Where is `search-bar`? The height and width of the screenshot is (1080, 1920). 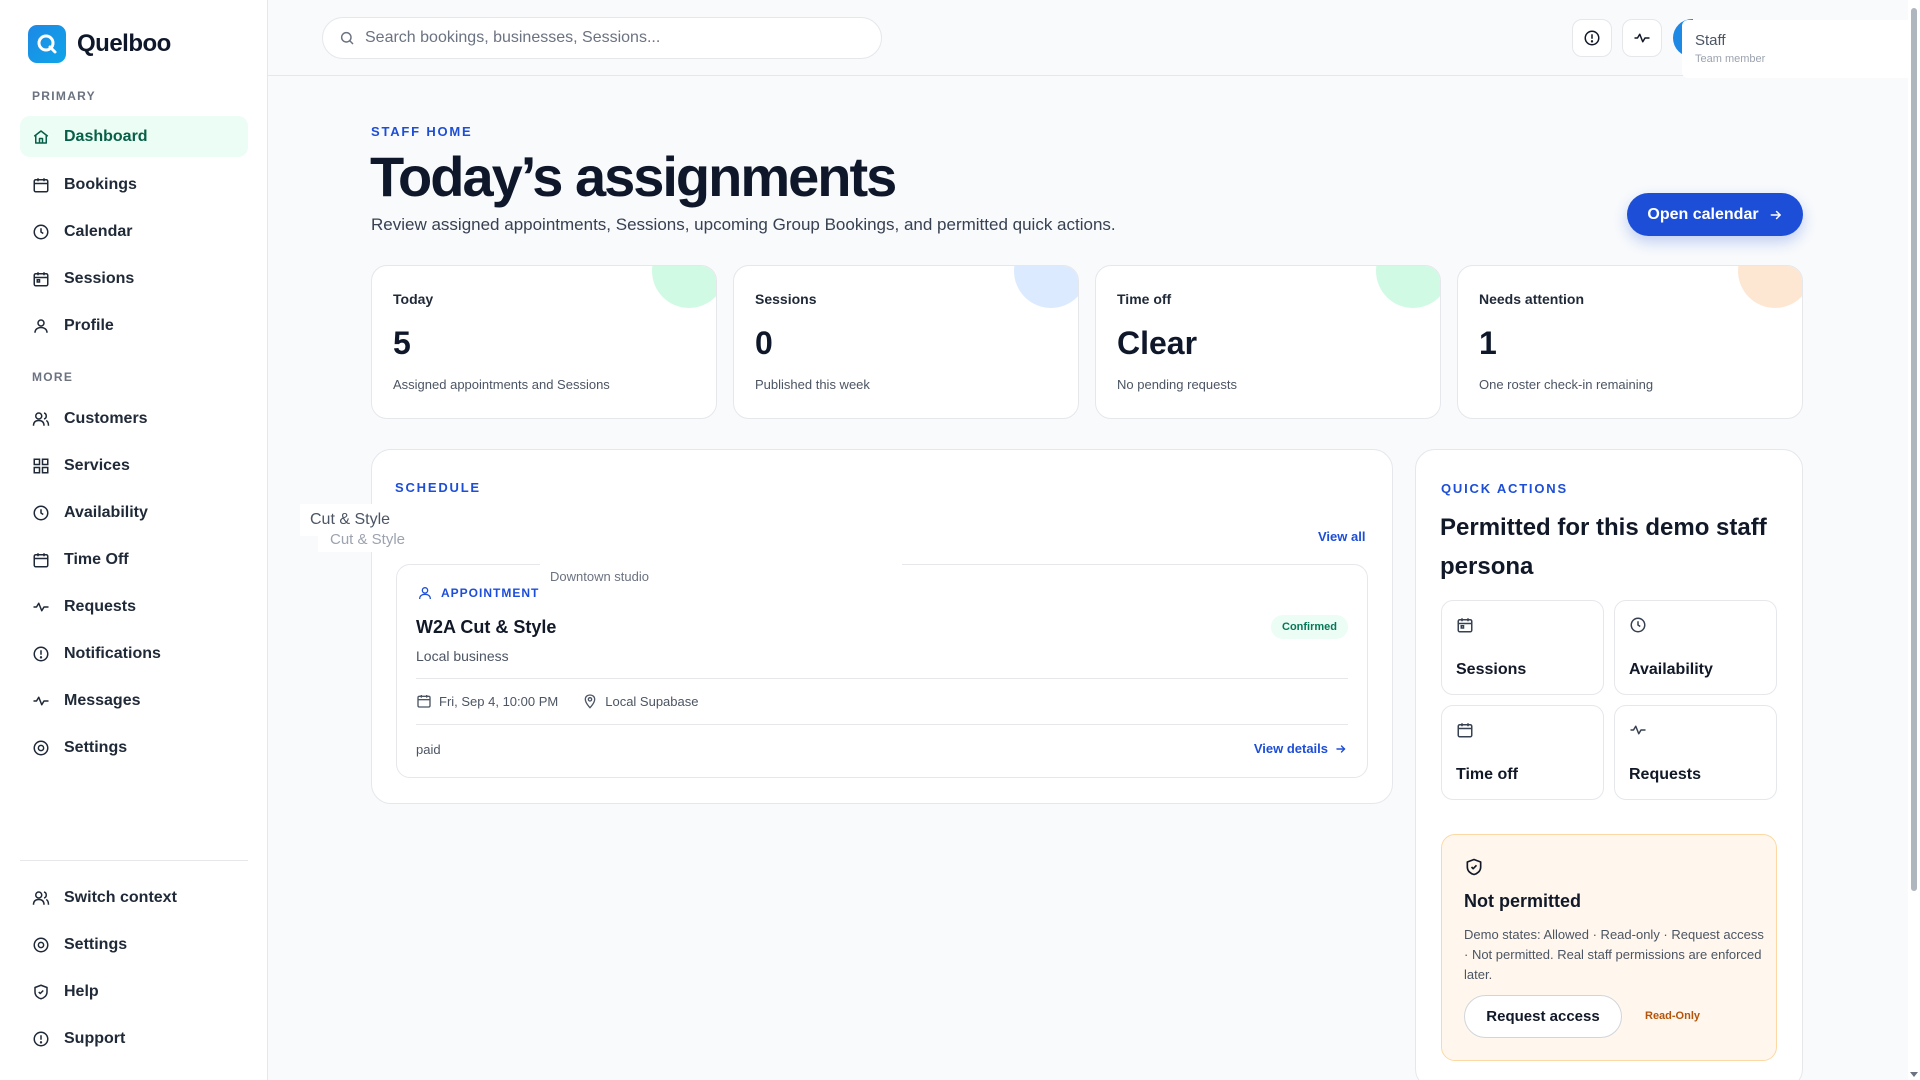 search-bar is located at coordinates (602, 38).